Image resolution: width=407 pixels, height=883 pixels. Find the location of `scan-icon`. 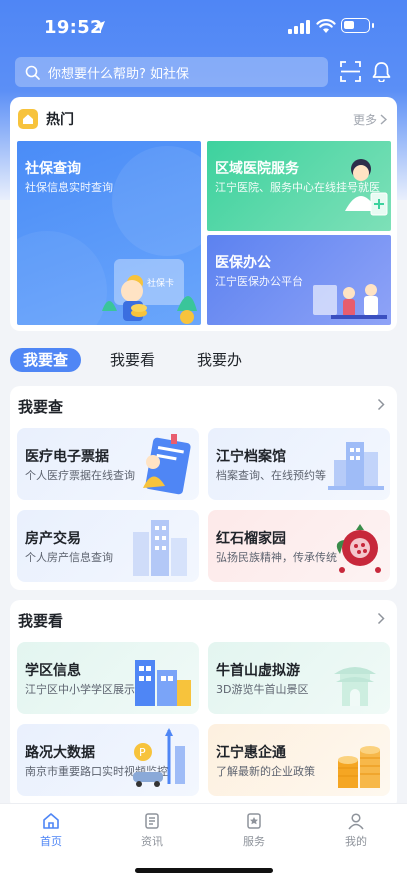

scan-icon is located at coordinates (350, 71).